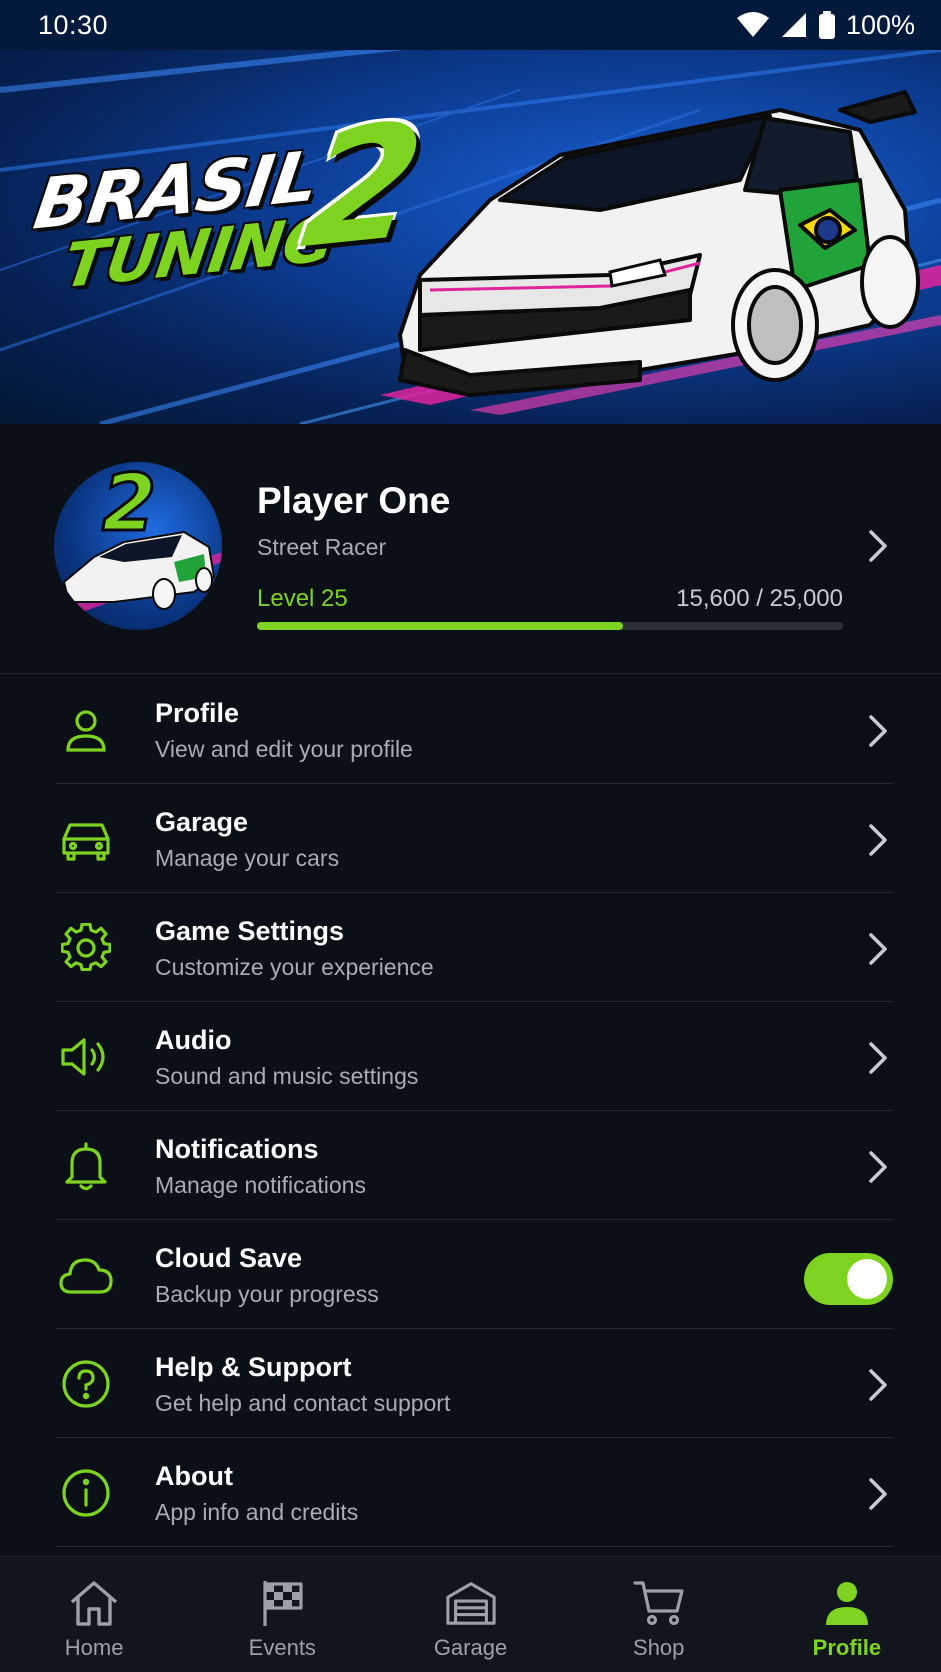 The width and height of the screenshot is (941, 1672). What do you see at coordinates (474, 1546) in the screenshot?
I see `divider` at bounding box center [474, 1546].